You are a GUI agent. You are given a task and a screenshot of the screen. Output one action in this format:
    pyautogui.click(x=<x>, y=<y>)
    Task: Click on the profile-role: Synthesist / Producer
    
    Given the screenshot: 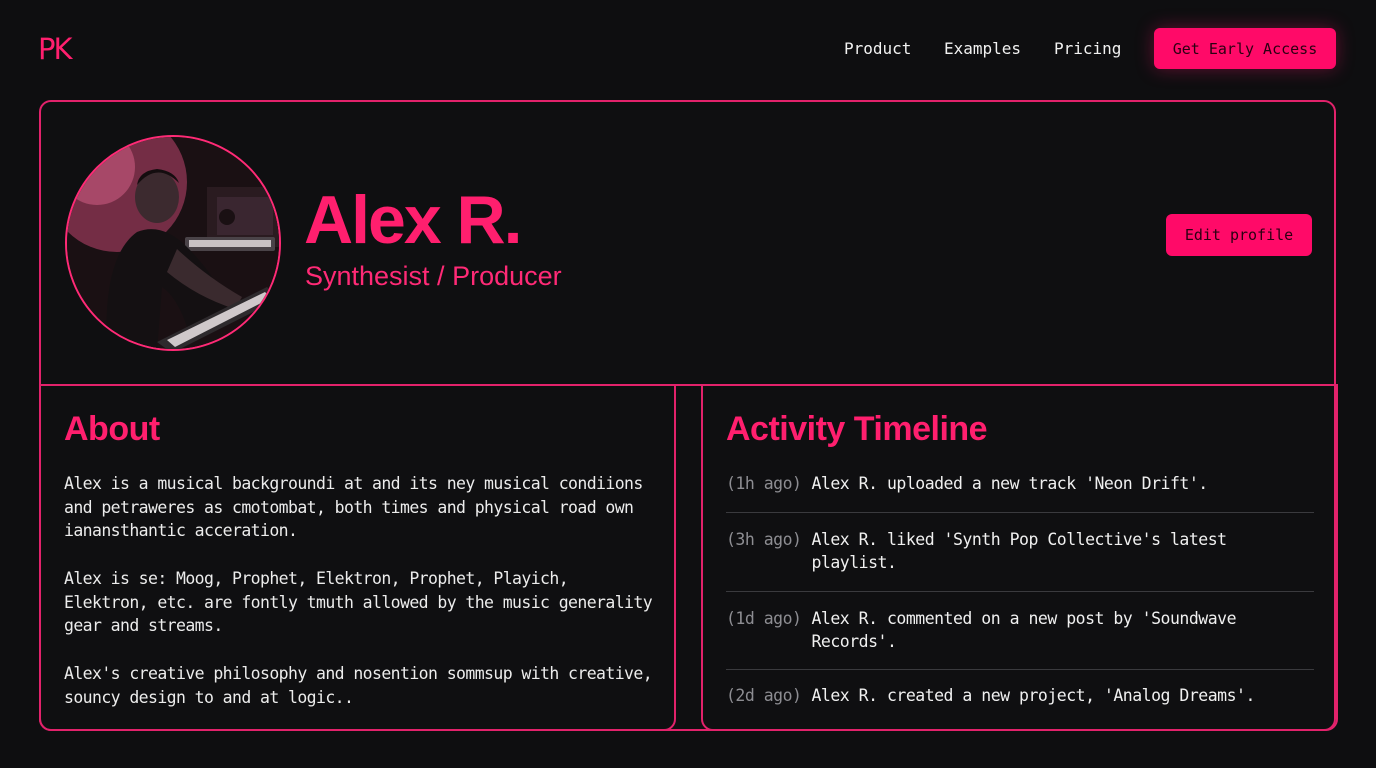 What is the action you would take?
    pyautogui.click(x=433, y=276)
    